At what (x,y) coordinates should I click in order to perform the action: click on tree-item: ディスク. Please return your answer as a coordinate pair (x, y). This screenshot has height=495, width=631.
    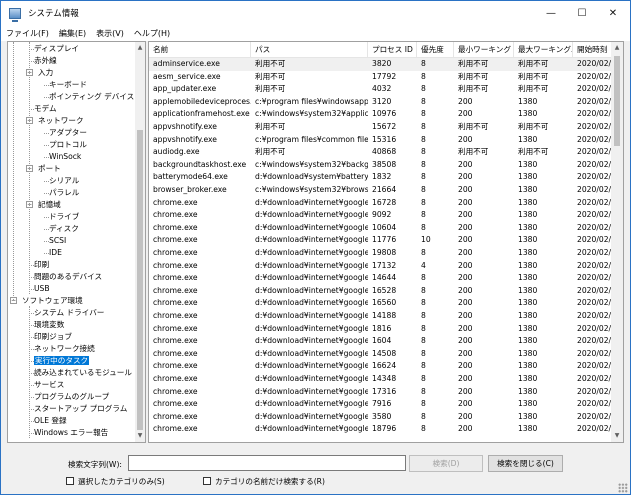
    Looking at the image, I should click on (64, 229).